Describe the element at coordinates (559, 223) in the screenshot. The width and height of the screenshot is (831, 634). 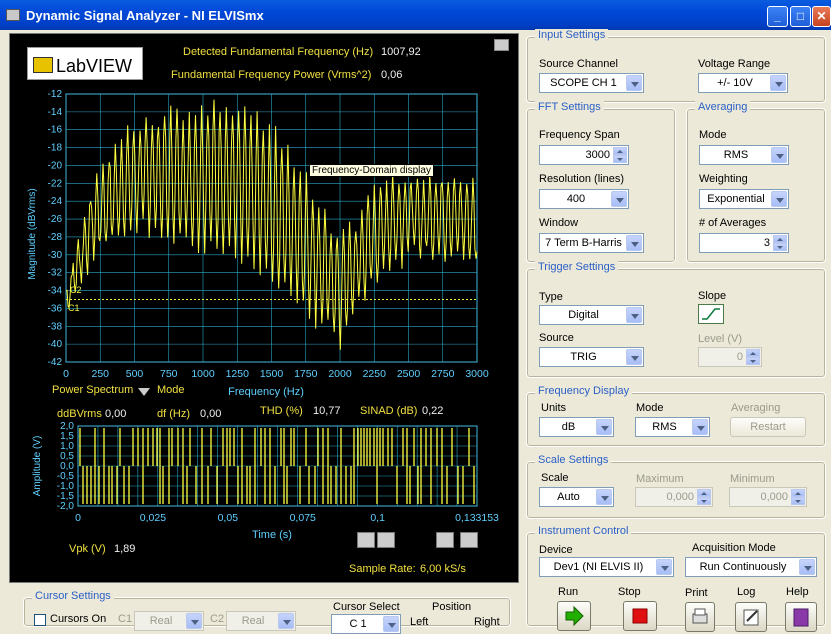
I see `window-label: Window` at that location.